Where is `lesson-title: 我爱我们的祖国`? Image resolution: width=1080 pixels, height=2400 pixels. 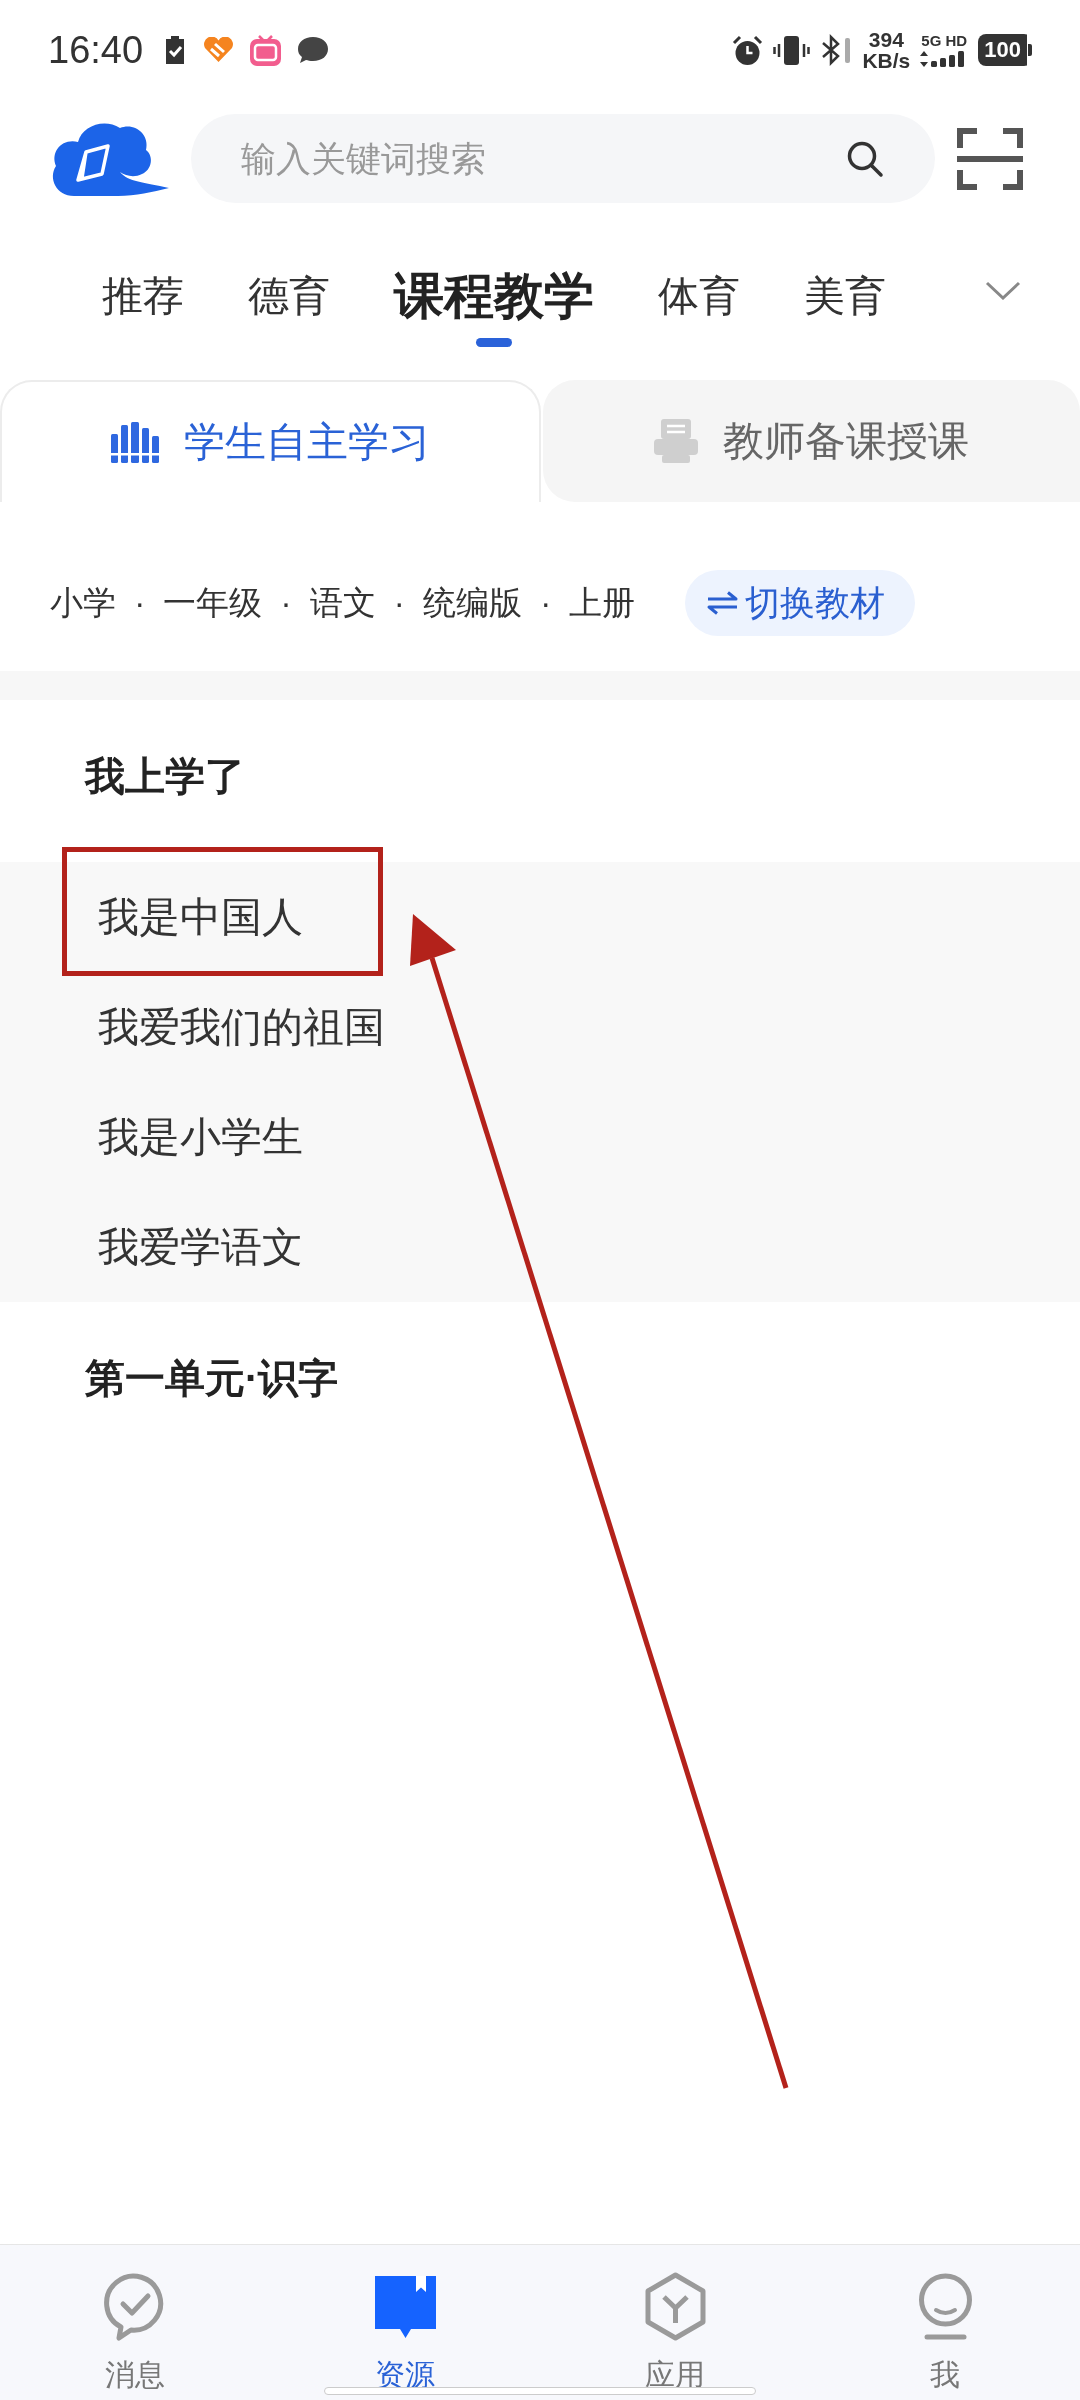
lesson-title: 我爱我们的祖国 is located at coordinates (241, 1027).